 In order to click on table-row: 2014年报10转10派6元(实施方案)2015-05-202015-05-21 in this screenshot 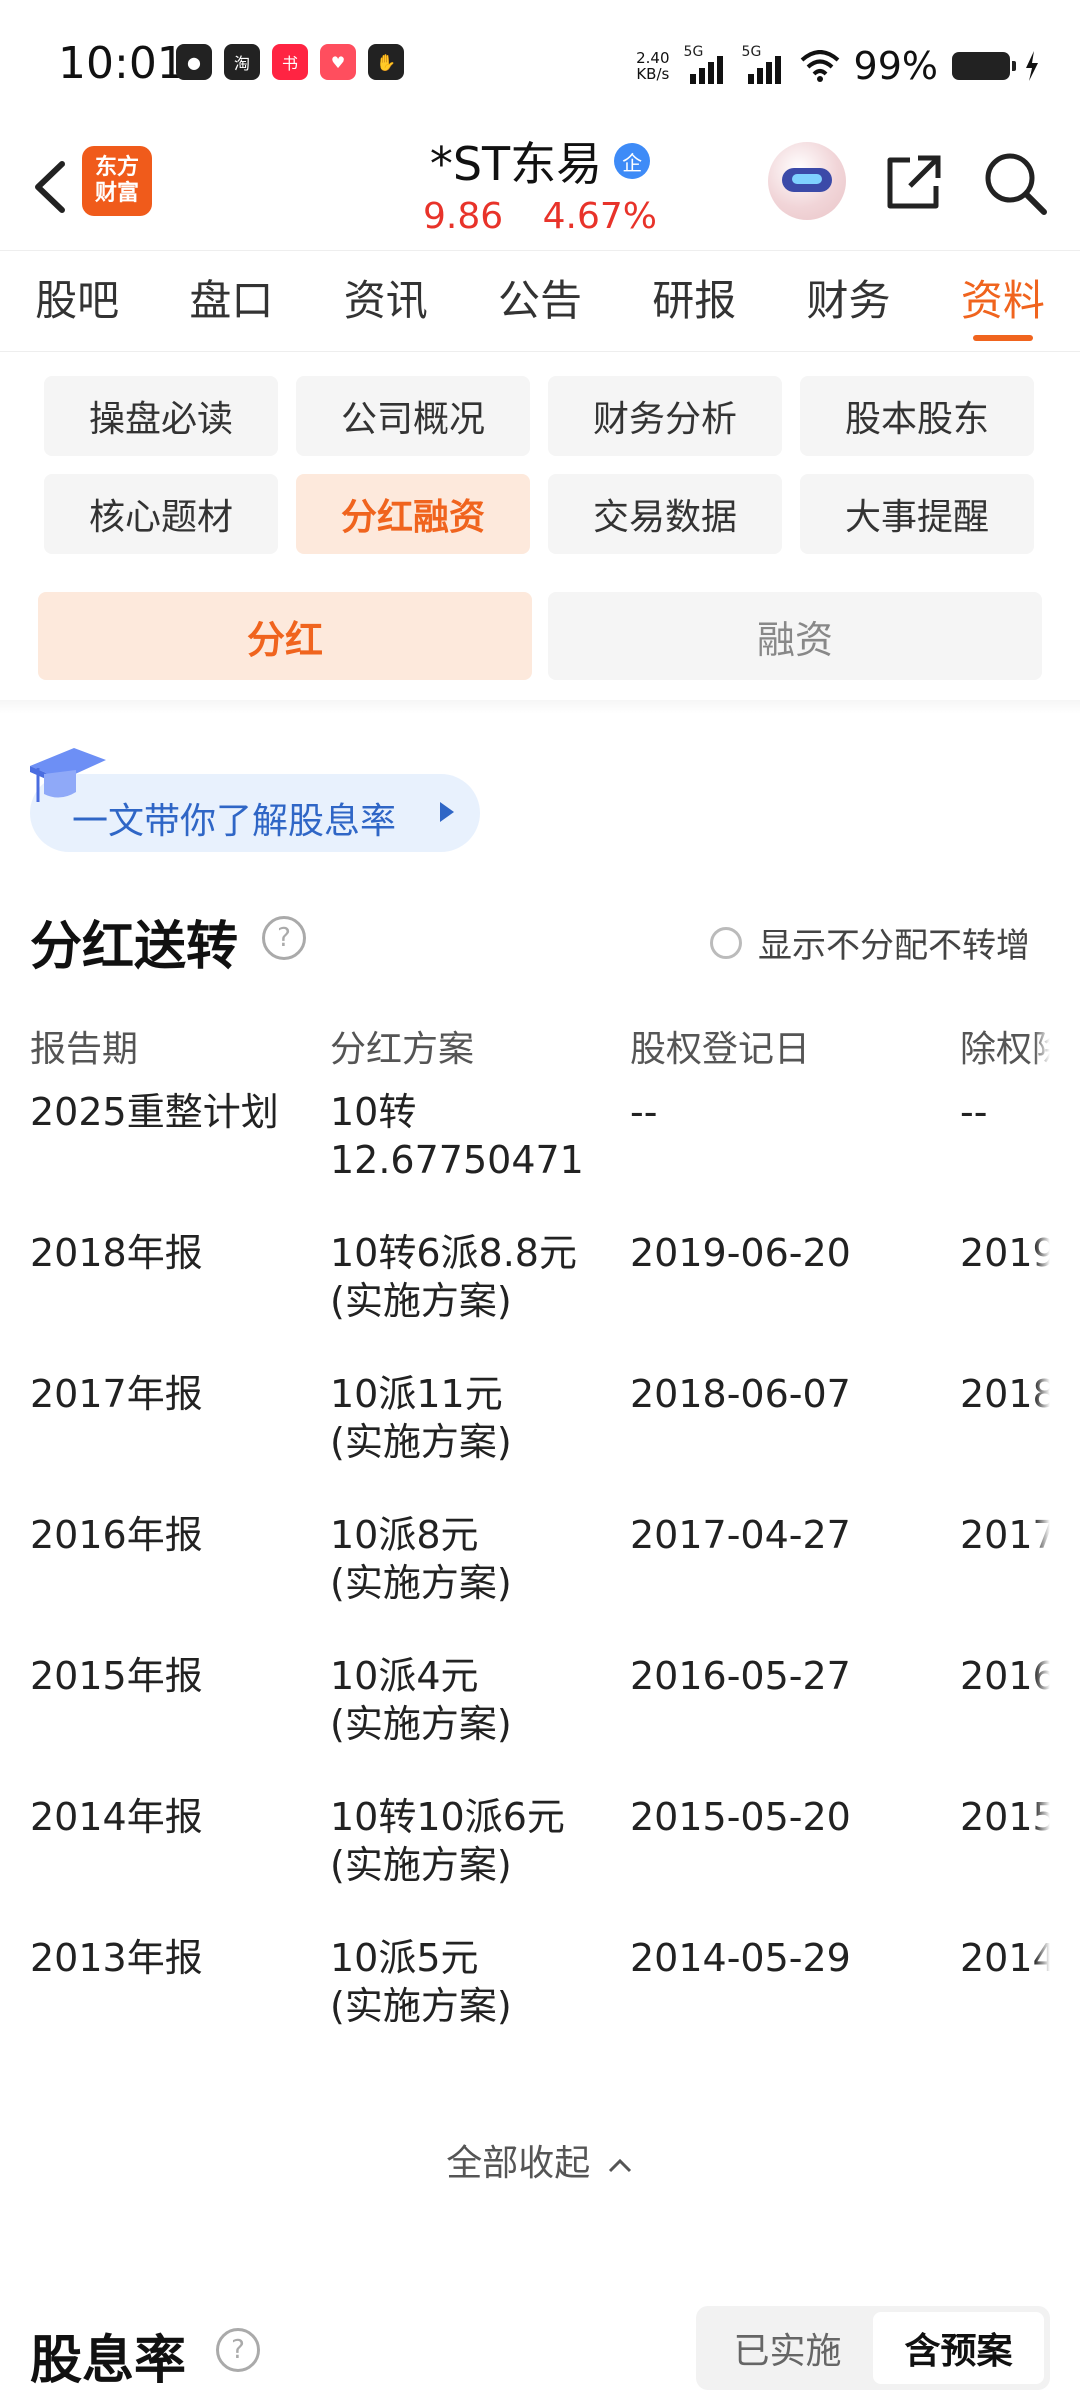, I will do `click(540, 1857)`.